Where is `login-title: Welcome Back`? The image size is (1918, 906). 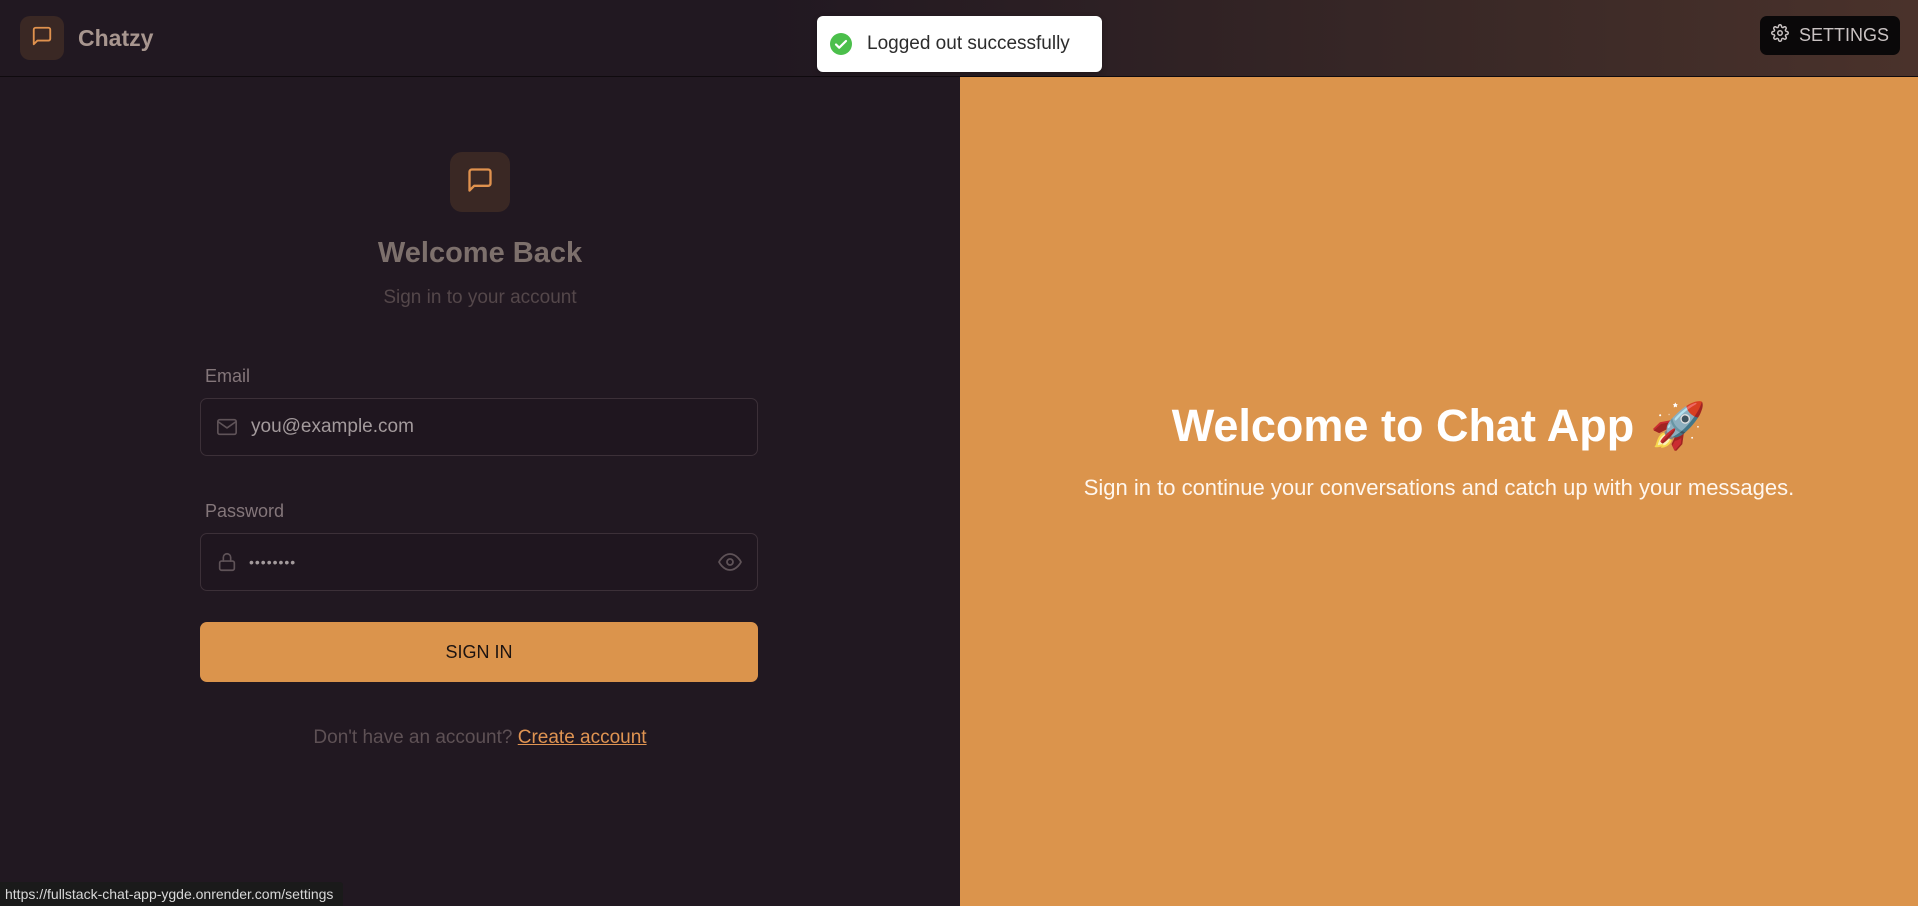 login-title: Welcome Back is located at coordinates (480, 253).